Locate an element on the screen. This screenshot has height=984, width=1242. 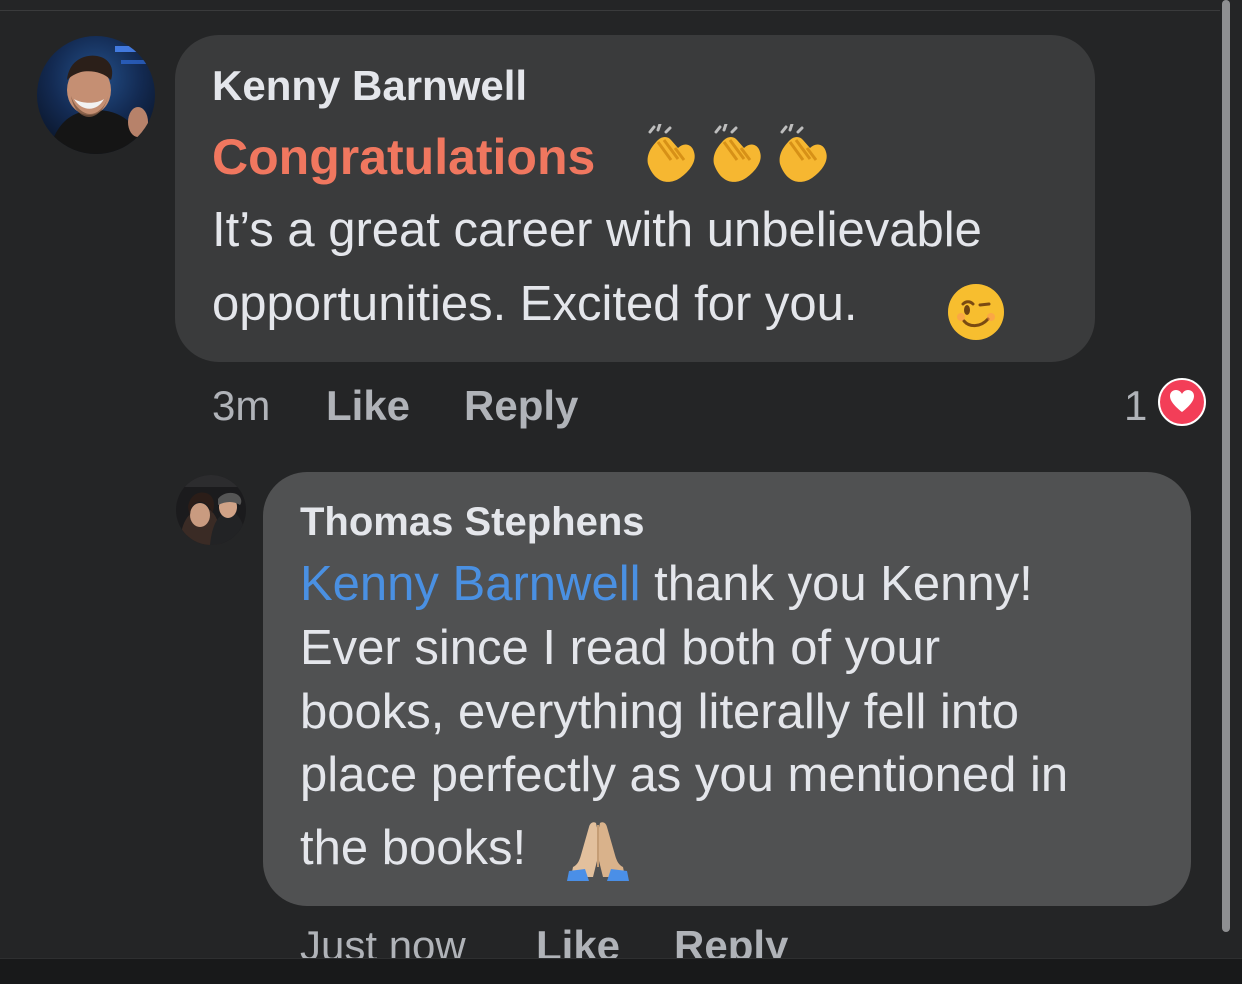
folded-hands-icon is located at coordinates (598, 851).